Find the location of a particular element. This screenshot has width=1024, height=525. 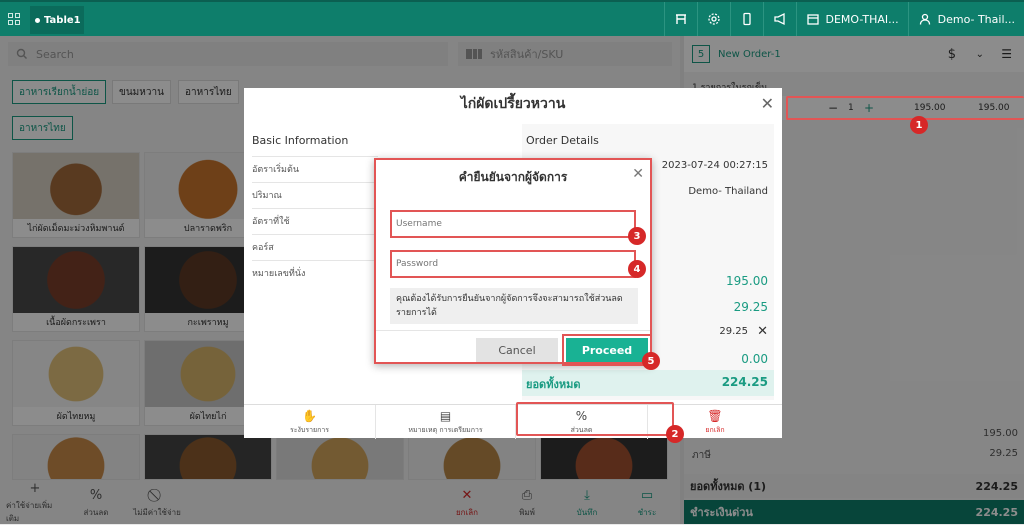

announcement-button is located at coordinates (779, 19).